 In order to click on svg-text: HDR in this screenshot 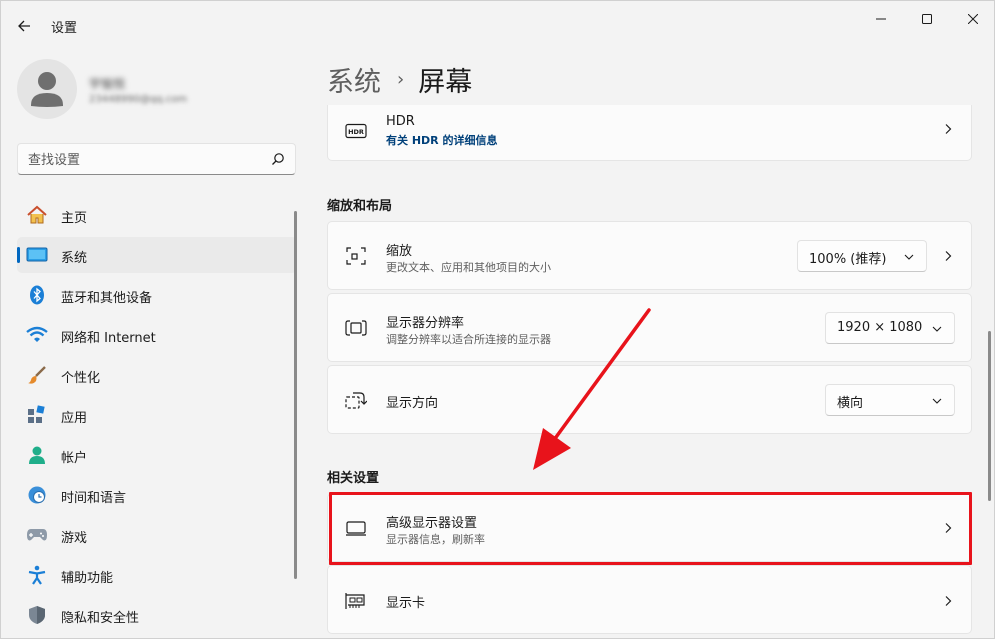, I will do `click(356, 132)`.